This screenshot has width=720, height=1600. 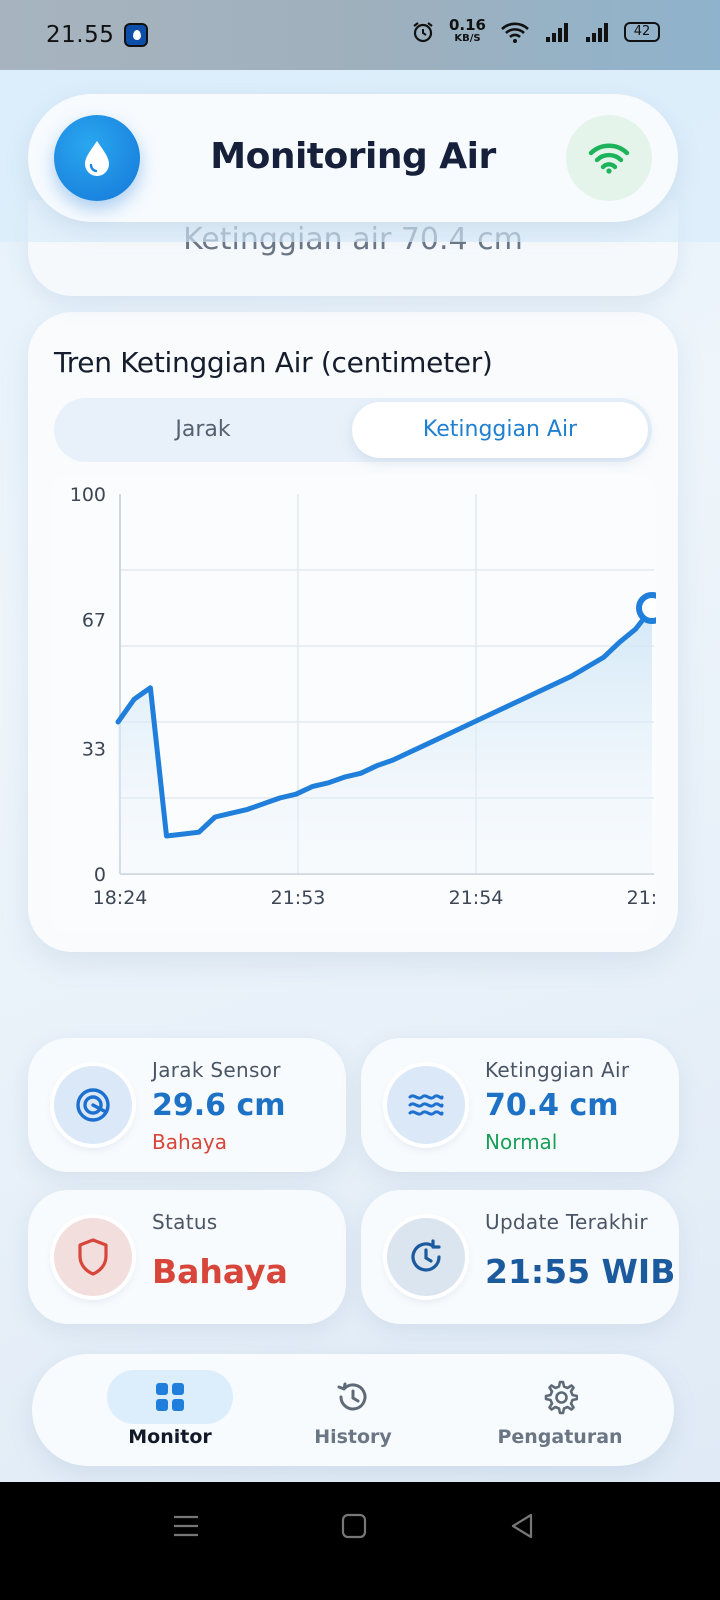 What do you see at coordinates (94, 750) in the screenshot?
I see `y-tick-label: 33` at bounding box center [94, 750].